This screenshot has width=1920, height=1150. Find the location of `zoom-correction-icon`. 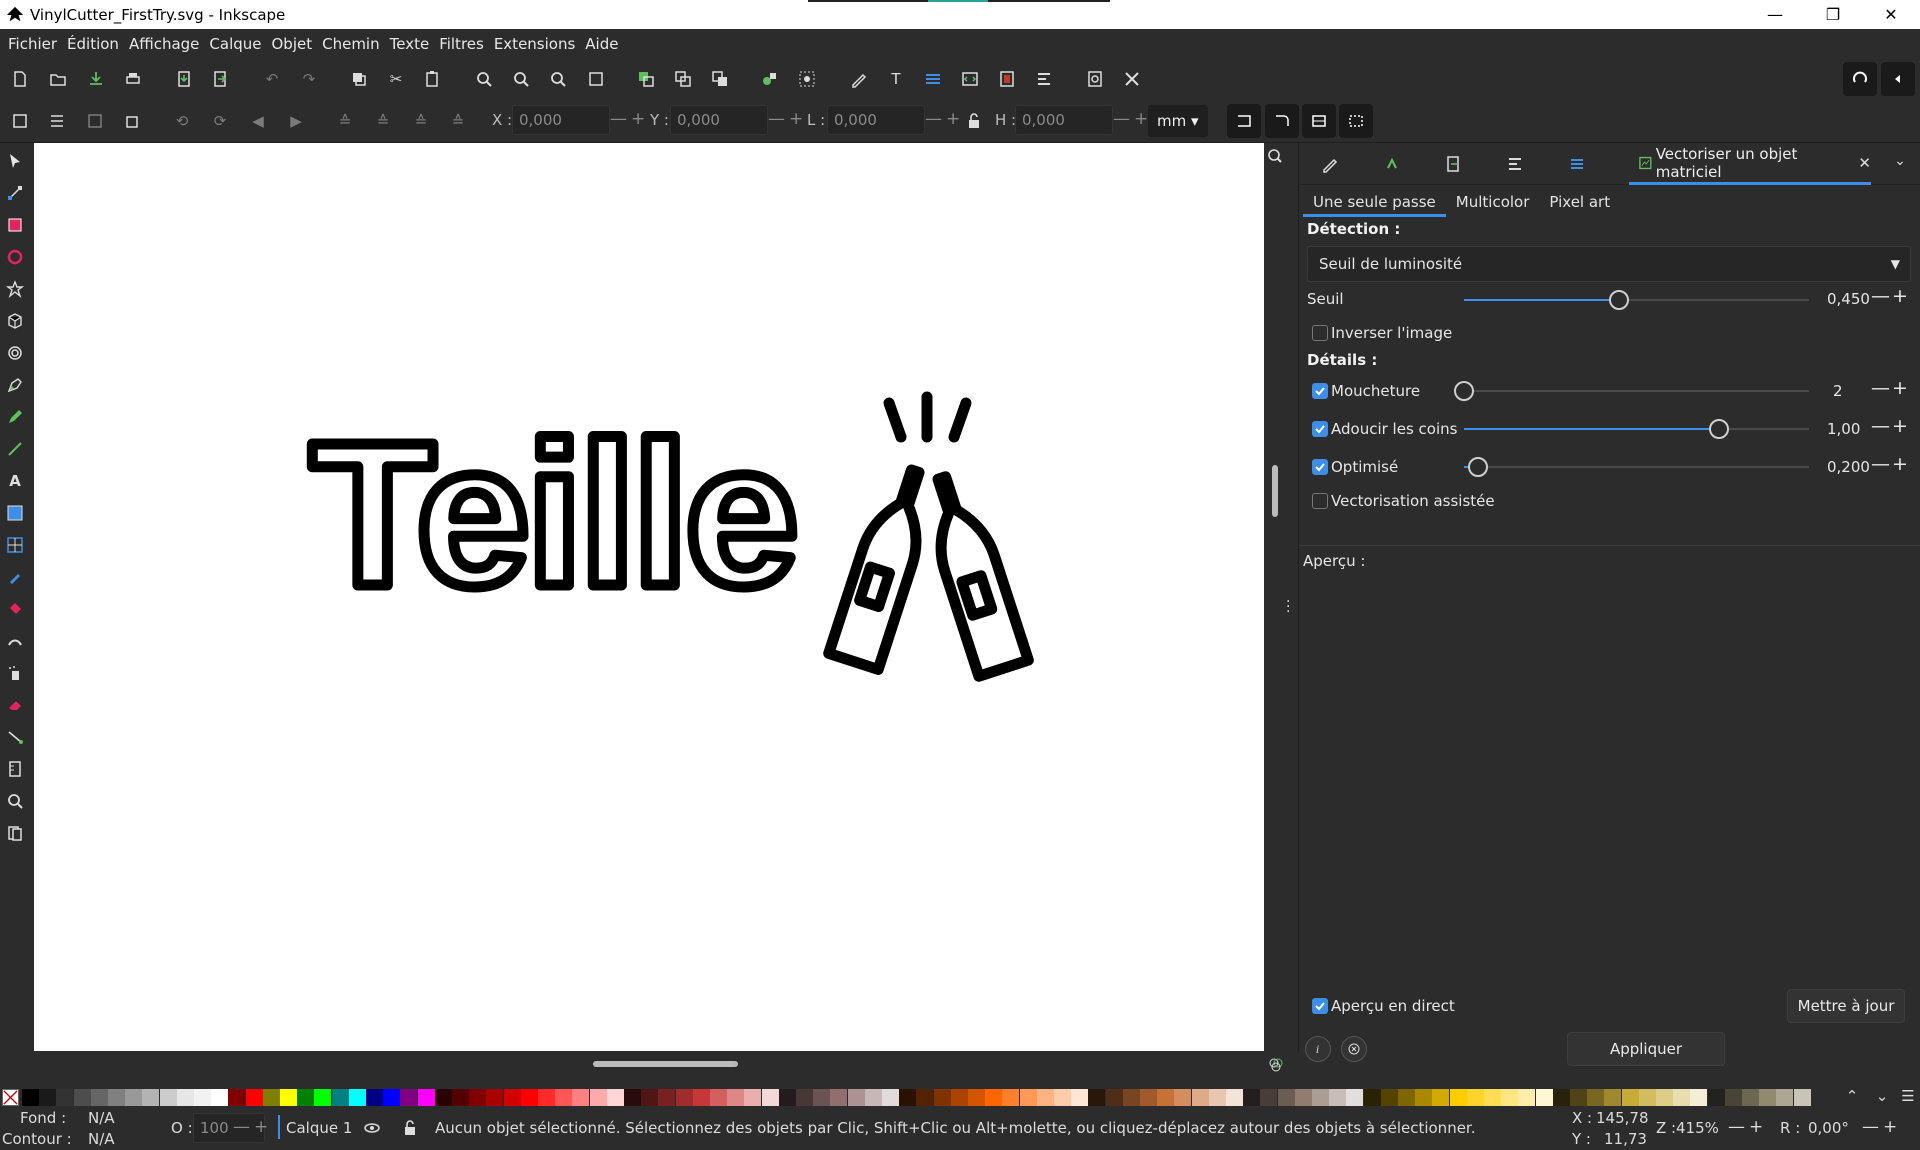

zoom-correction-icon is located at coordinates (1275, 156).